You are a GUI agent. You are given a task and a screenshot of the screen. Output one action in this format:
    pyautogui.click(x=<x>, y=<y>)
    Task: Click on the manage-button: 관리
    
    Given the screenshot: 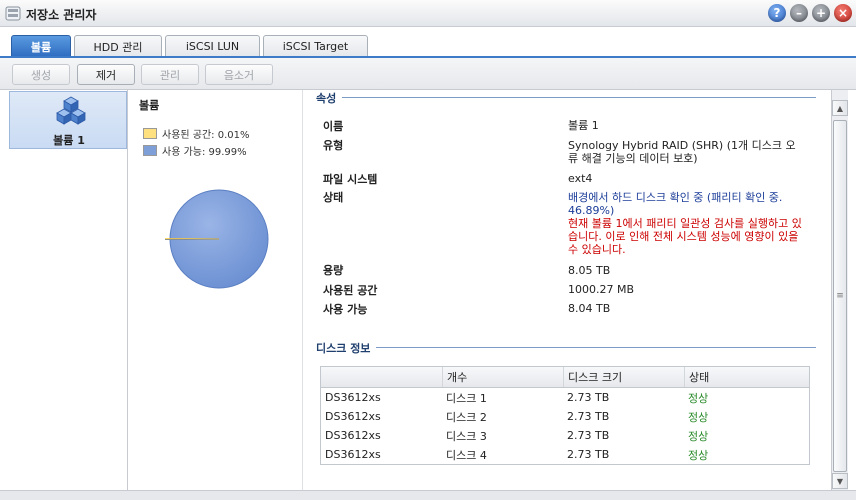 What is the action you would take?
    pyautogui.click(x=170, y=74)
    